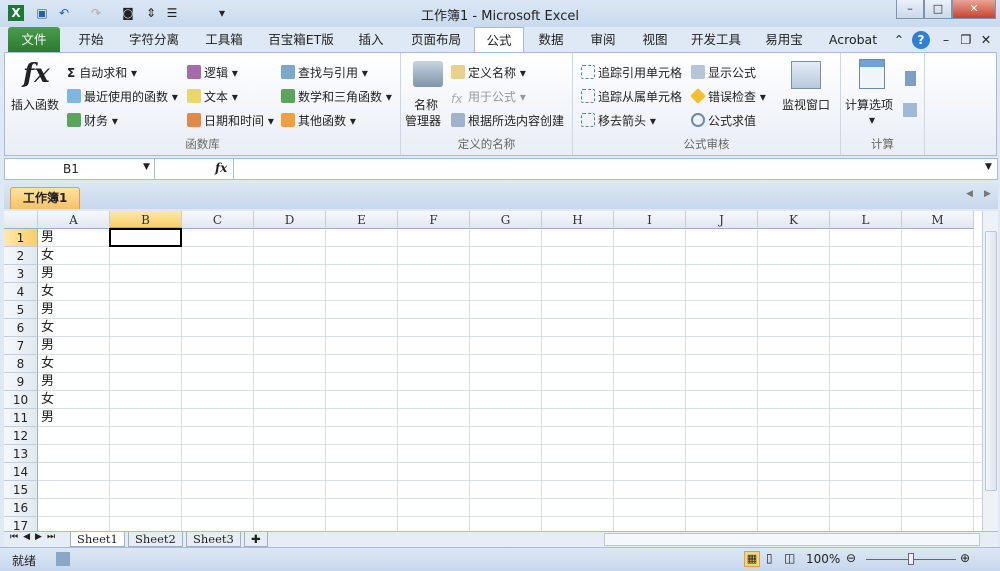 This screenshot has width=1000, height=571. I want to click on row-header-12: 12, so click(21, 436).